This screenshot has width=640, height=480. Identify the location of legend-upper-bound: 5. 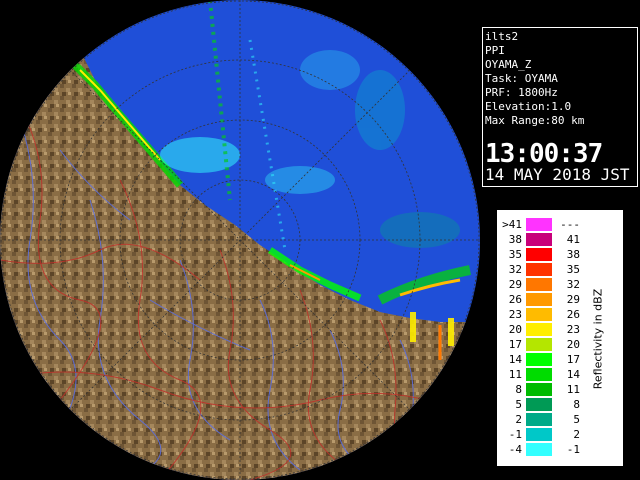
(576, 419).